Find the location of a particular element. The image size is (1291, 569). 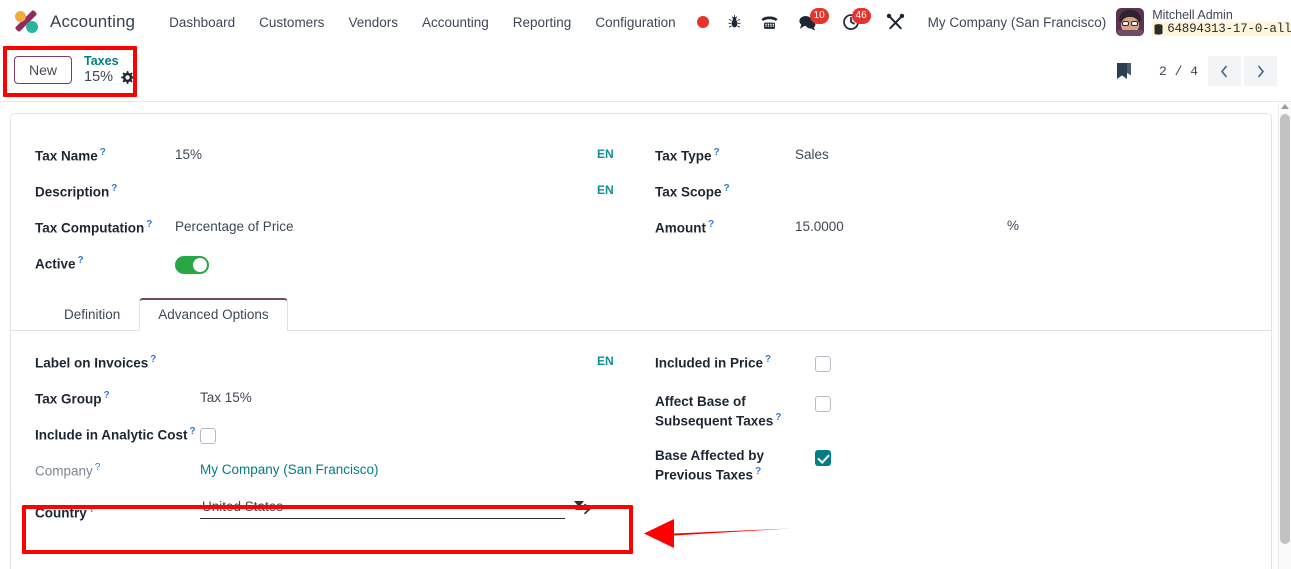

field-value-tax-scope is located at coordinates (1028, 188).